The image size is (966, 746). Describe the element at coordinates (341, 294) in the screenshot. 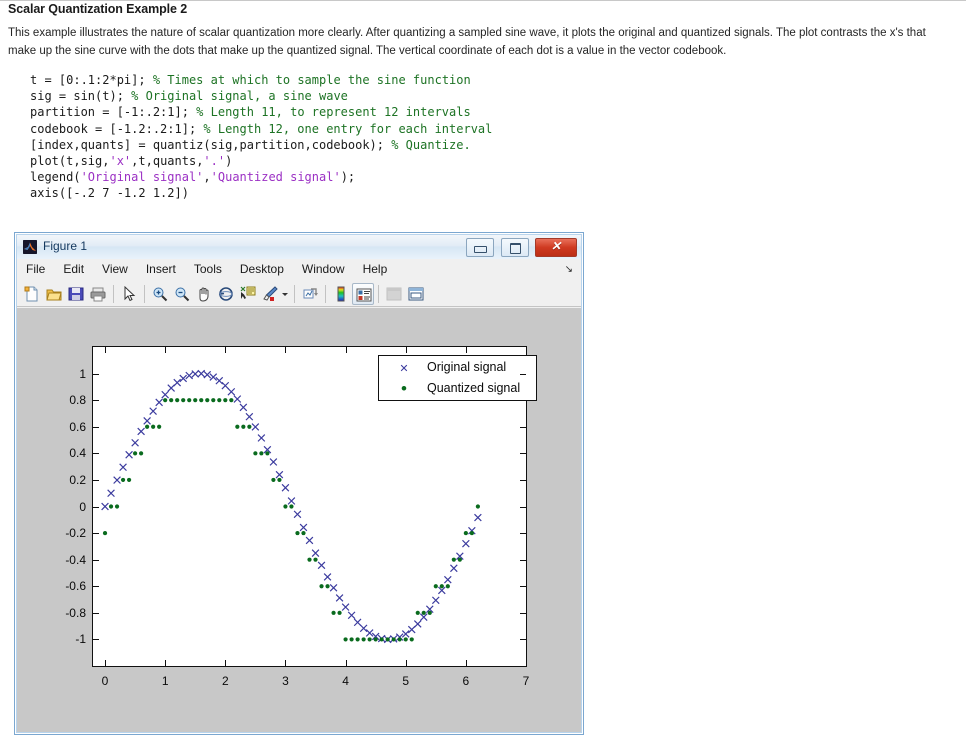

I see `colorbar-icon` at that location.